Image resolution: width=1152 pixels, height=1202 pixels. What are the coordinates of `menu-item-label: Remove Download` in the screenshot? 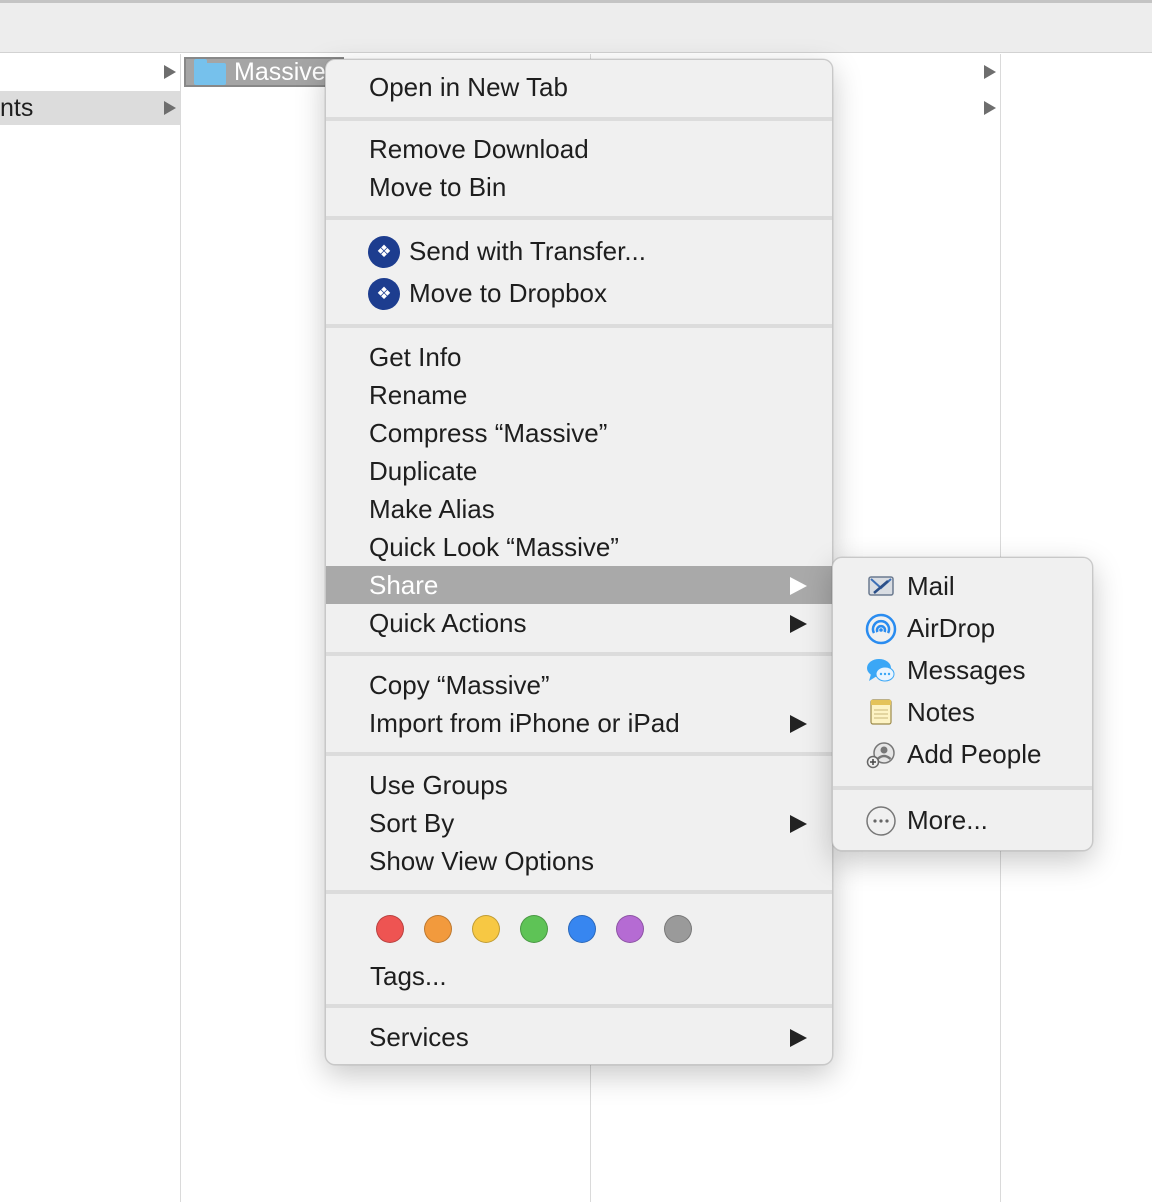 It's located at (479, 149).